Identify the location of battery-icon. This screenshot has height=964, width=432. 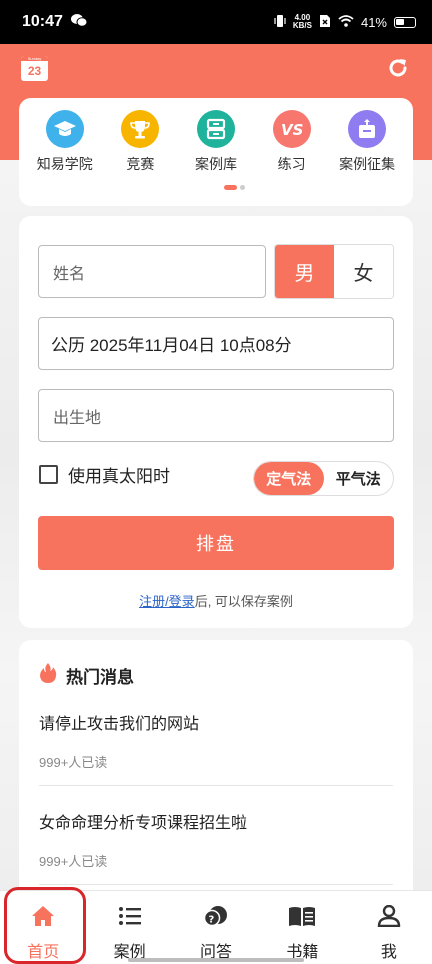
(405, 22).